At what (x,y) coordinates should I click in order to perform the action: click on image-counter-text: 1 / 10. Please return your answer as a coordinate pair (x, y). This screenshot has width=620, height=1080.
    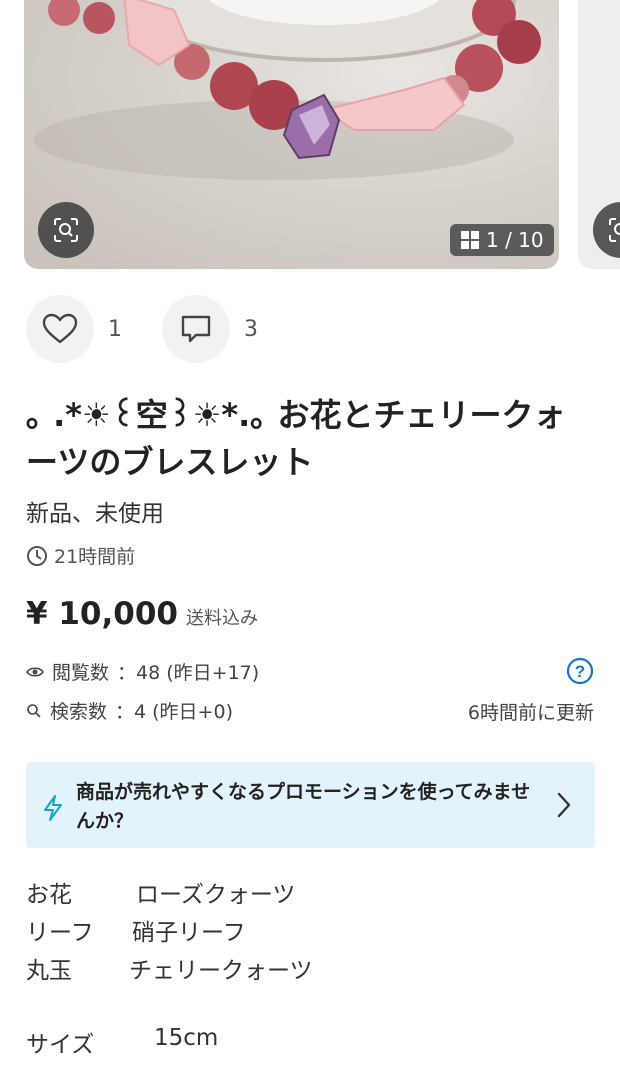
    Looking at the image, I should click on (515, 240).